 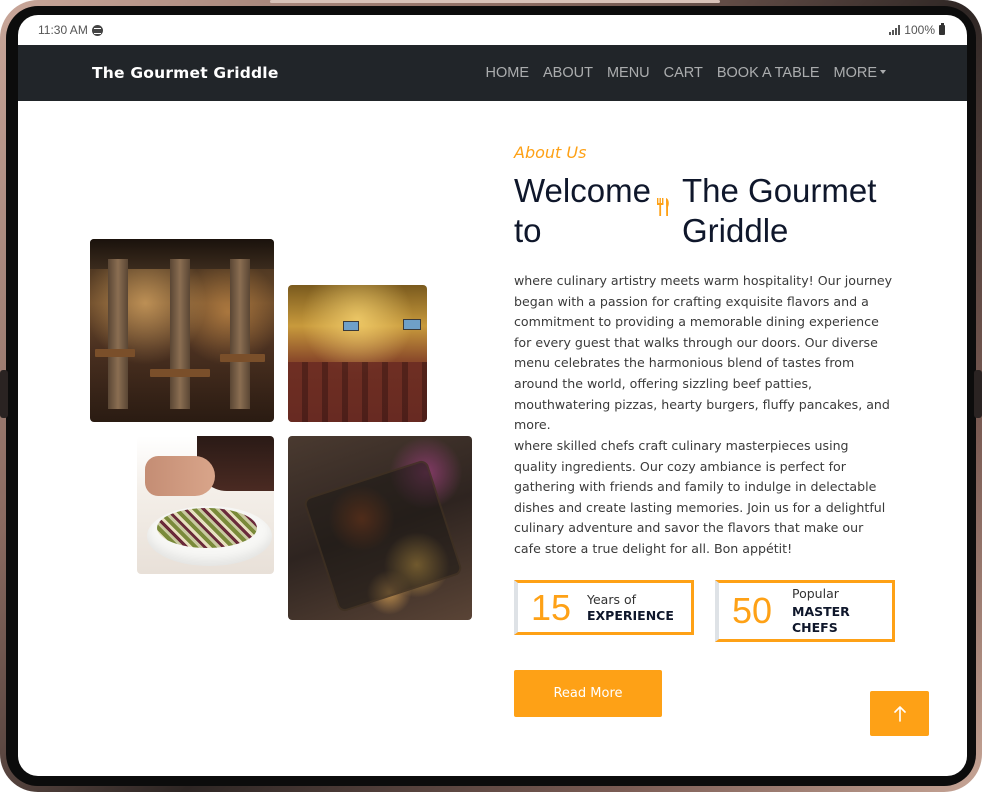 I want to click on arrow-up-icon, so click(x=899, y=713).